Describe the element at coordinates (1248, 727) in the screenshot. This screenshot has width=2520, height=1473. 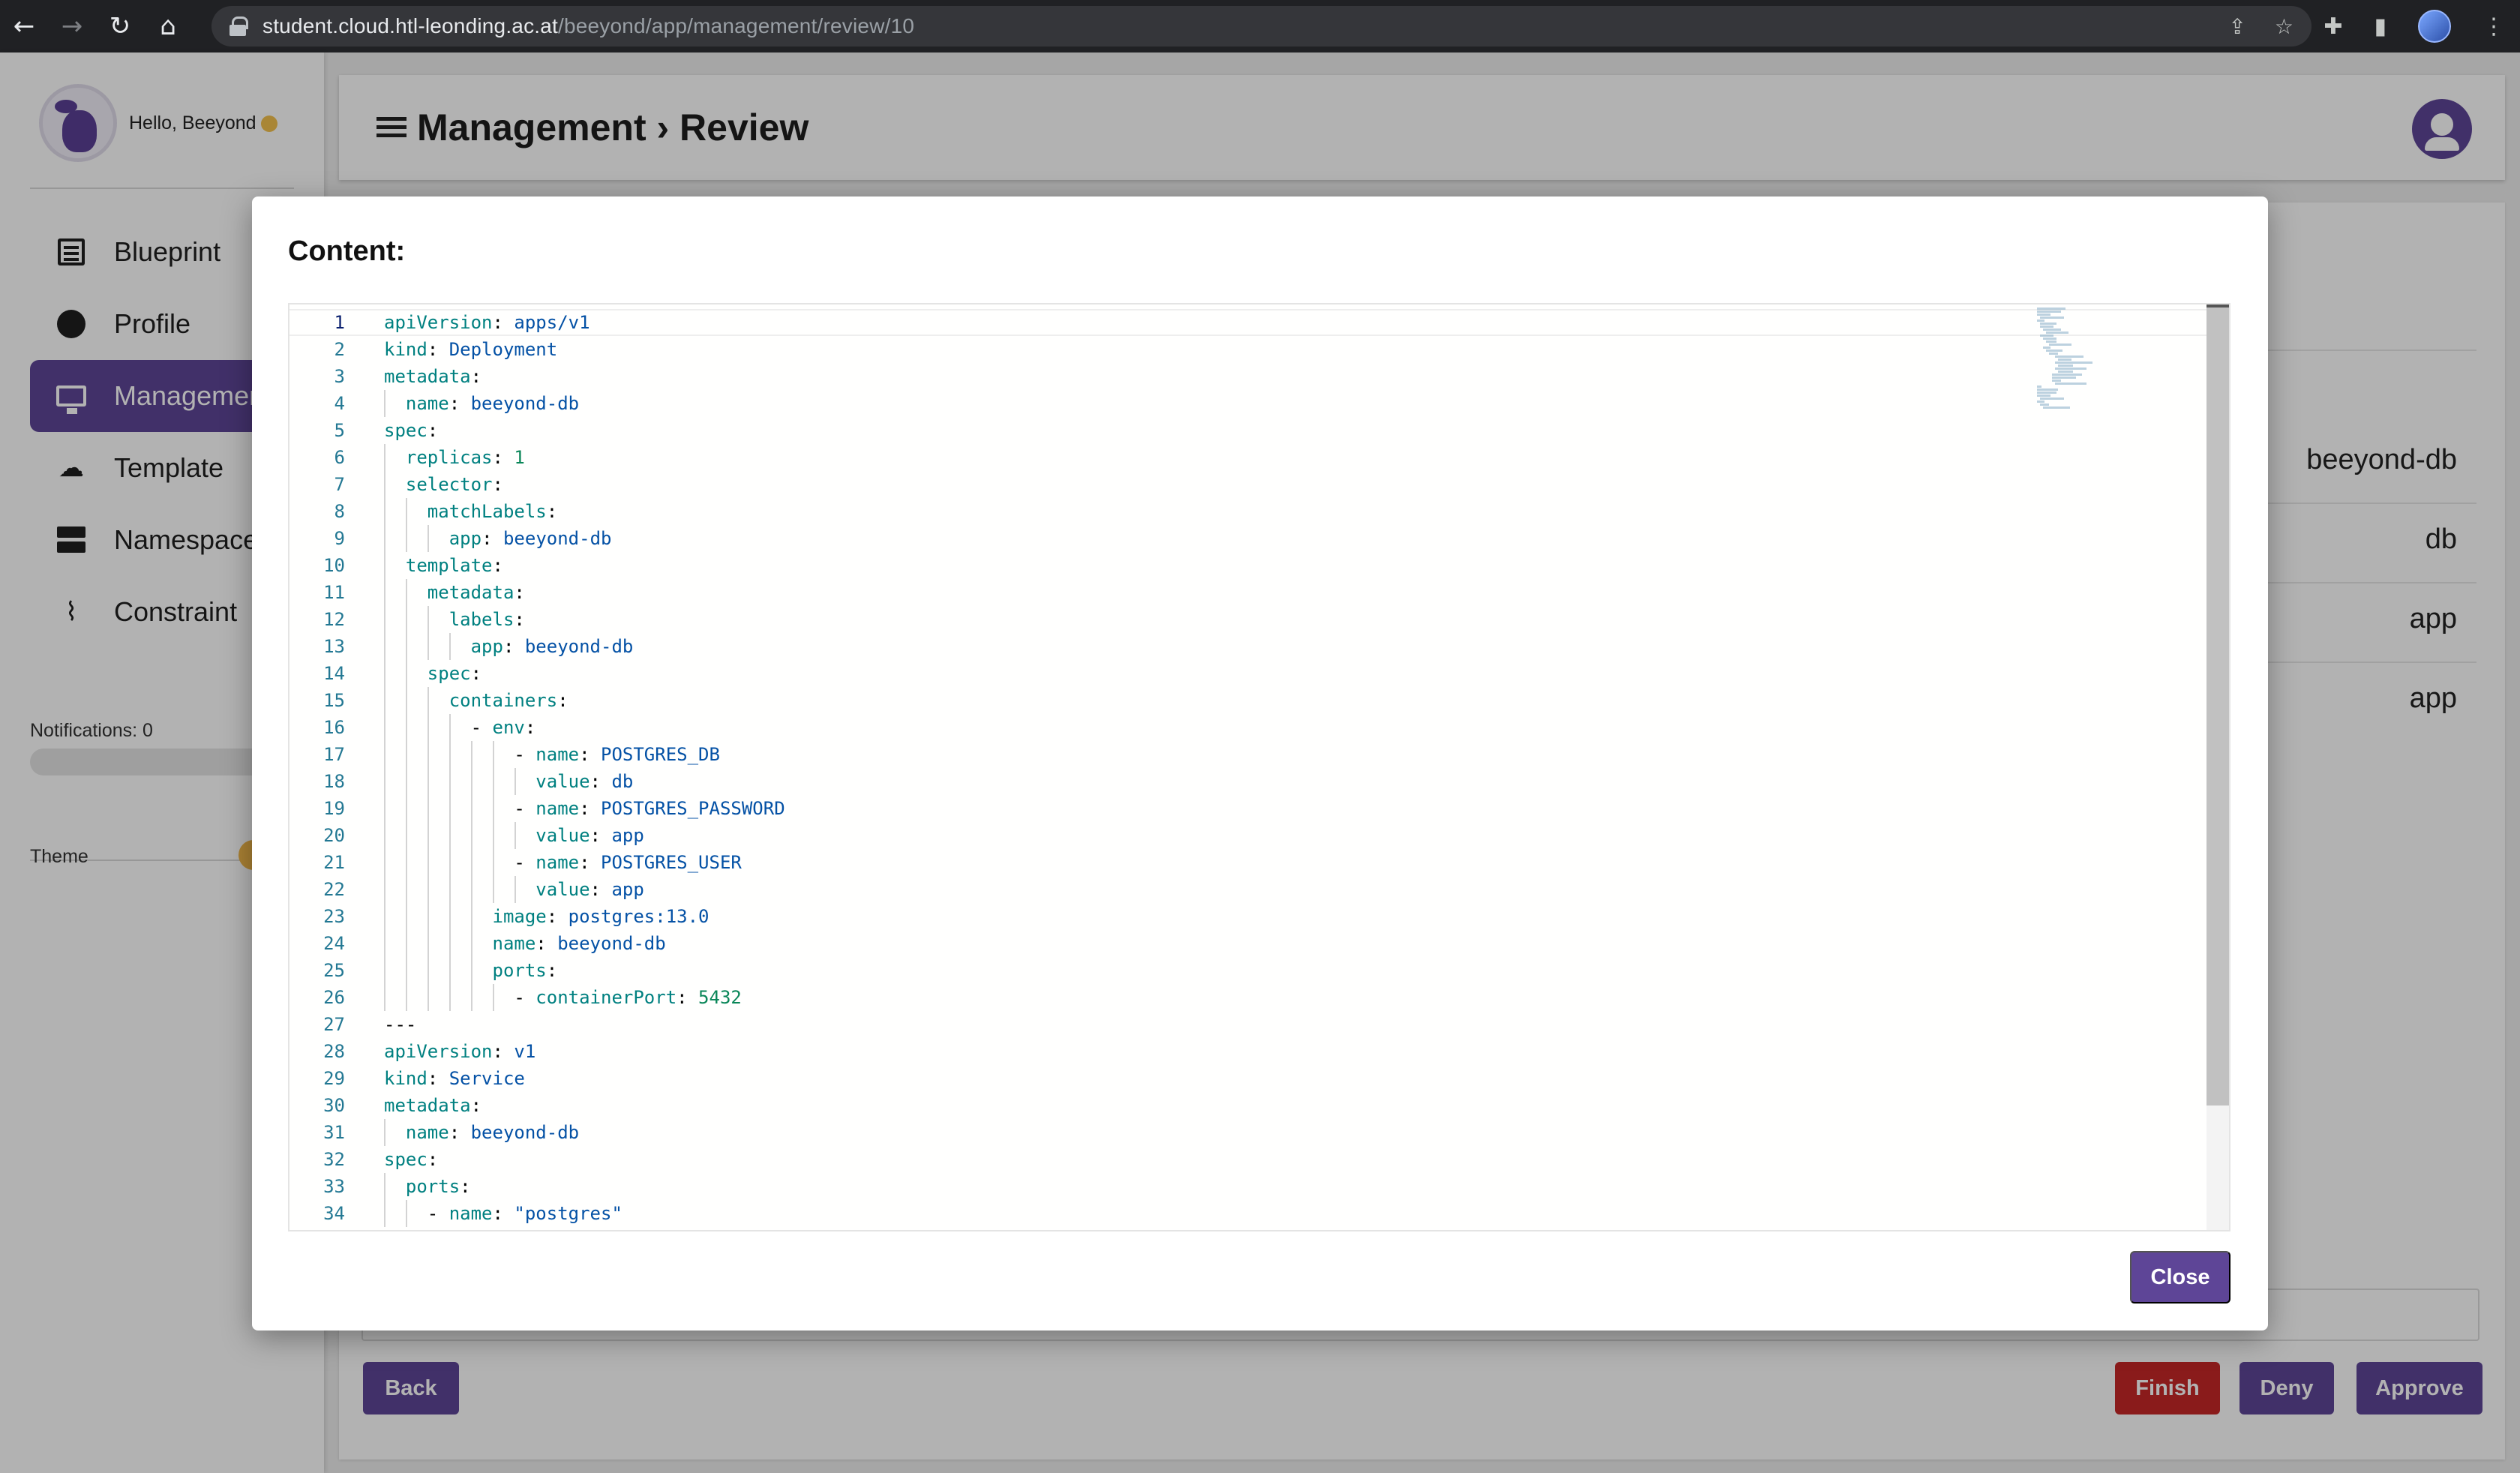
I see `code-line: 16 - env:` at that location.